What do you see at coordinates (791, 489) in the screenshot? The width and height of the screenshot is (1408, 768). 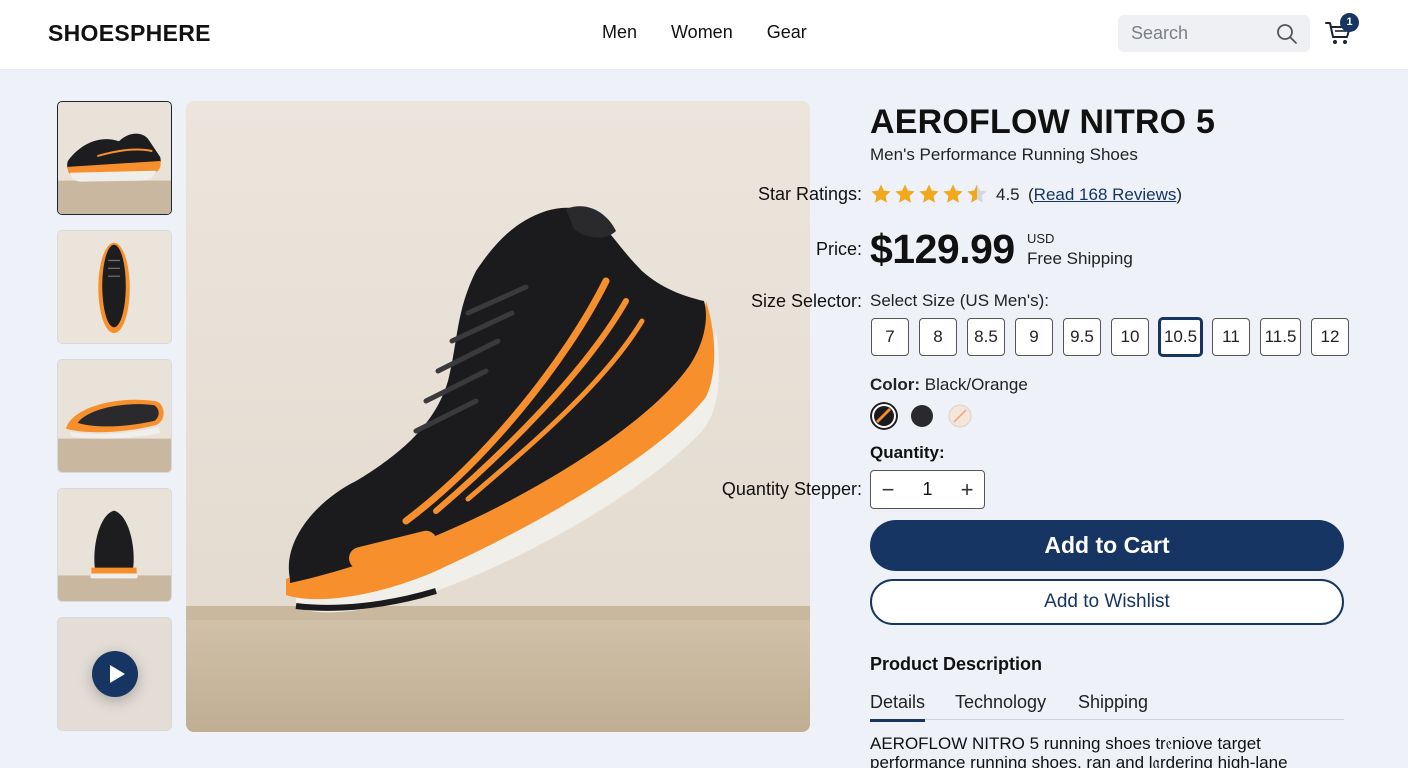 I see `quantity-stepper-label: Quantity Stepper:` at bounding box center [791, 489].